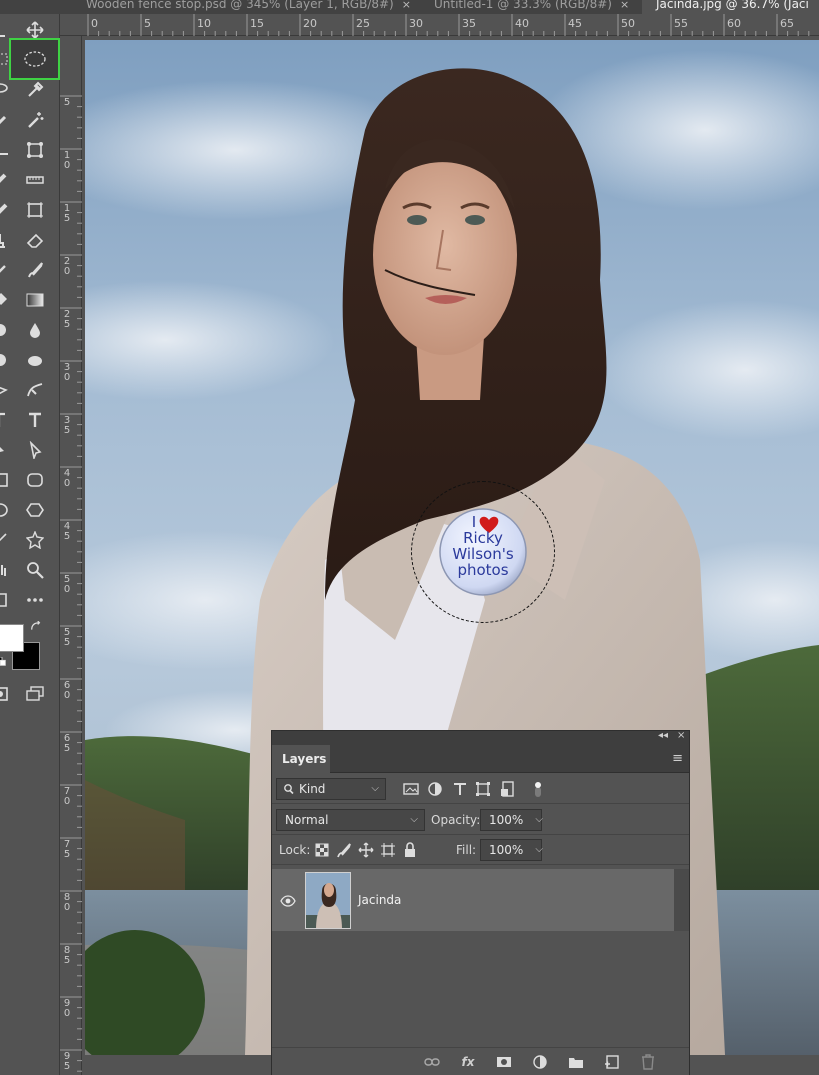 This screenshot has height=1075, width=819. Describe the element at coordinates (648, 1062) in the screenshot. I see `delete-layer-trash-icon` at that location.